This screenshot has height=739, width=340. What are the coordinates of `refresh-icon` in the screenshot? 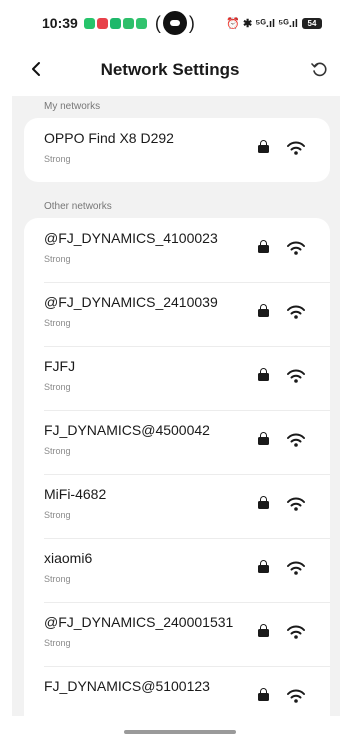 It's located at (319, 69).